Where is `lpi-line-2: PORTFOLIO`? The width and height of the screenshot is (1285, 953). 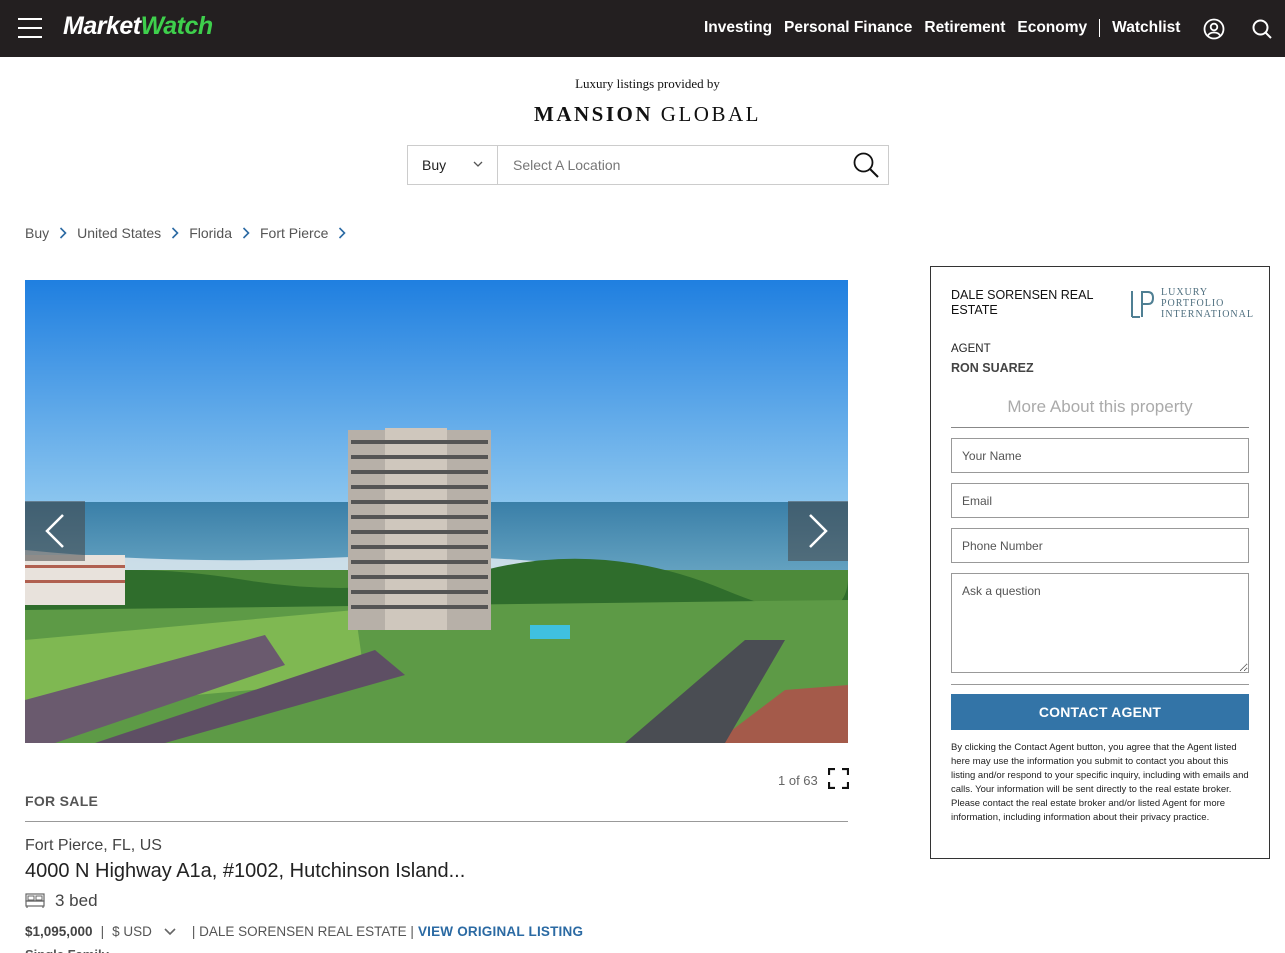
lpi-line-2: PORTFOLIO is located at coordinates (1193, 303).